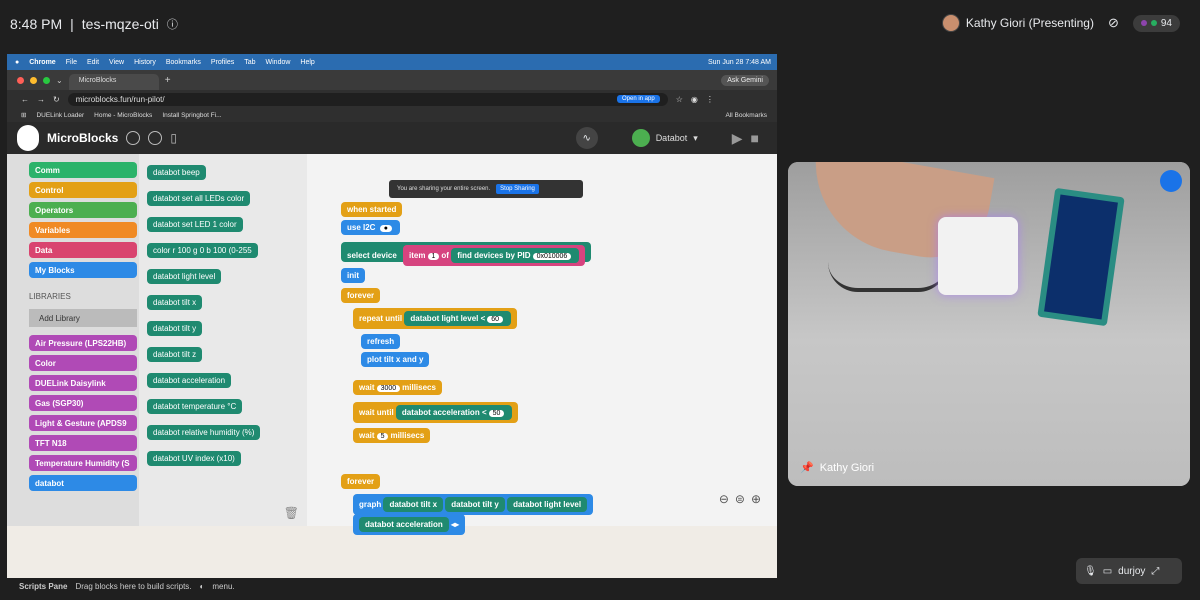  I want to click on forward-icon: →, so click(41, 99).